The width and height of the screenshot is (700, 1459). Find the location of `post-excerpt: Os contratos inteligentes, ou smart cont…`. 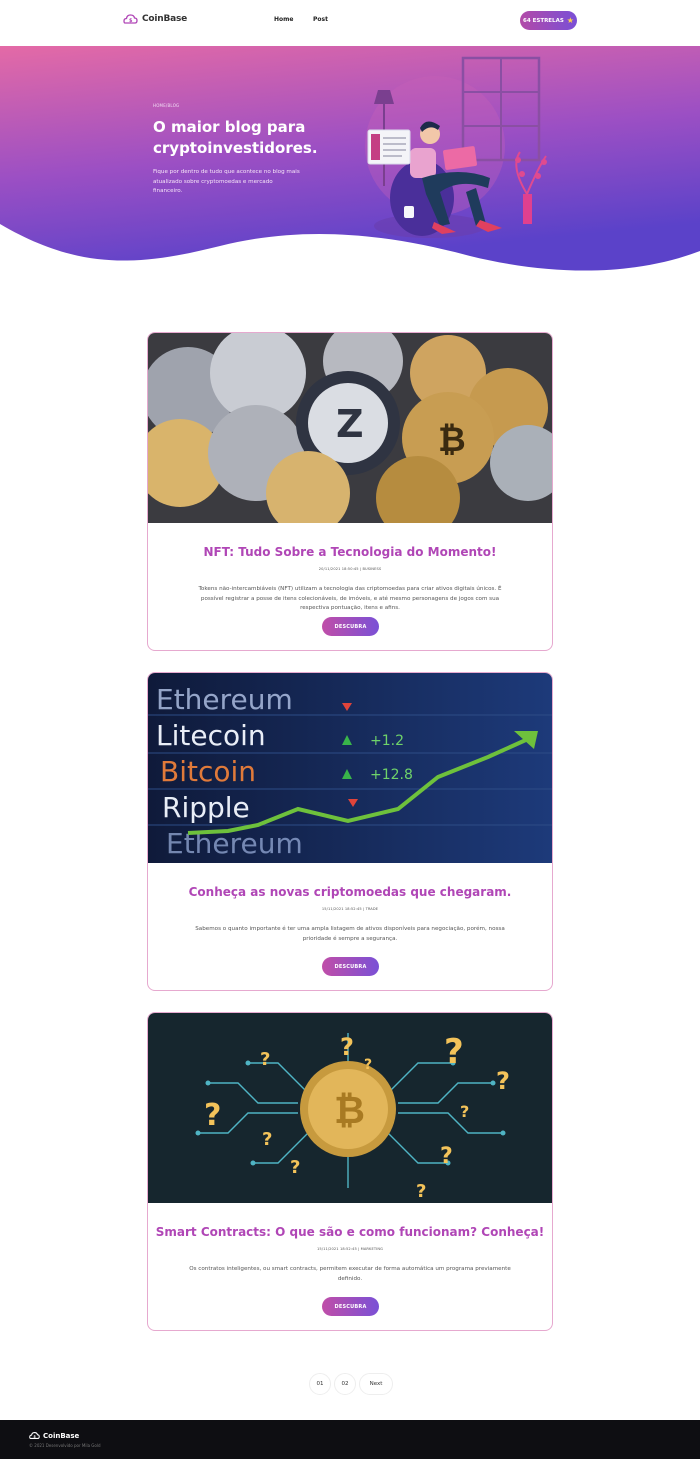

post-excerpt: Os contratos inteligentes, ou smart cont… is located at coordinates (350, 1274).